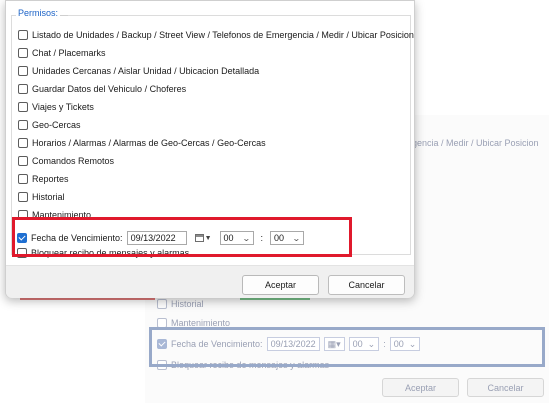 This screenshot has width=549, height=403. What do you see at coordinates (38, 13) in the screenshot?
I see `permissions-group-label: Permisos:` at bounding box center [38, 13].